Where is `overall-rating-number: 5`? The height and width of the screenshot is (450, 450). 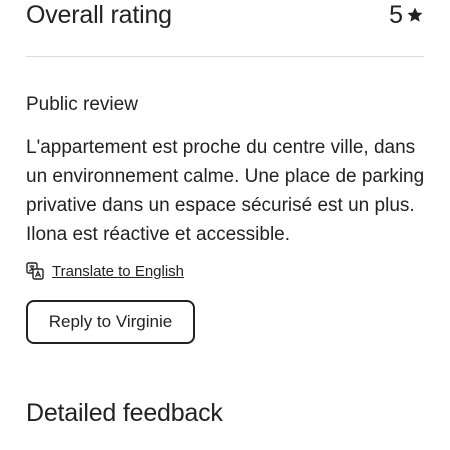 overall-rating-number: 5 is located at coordinates (396, 14).